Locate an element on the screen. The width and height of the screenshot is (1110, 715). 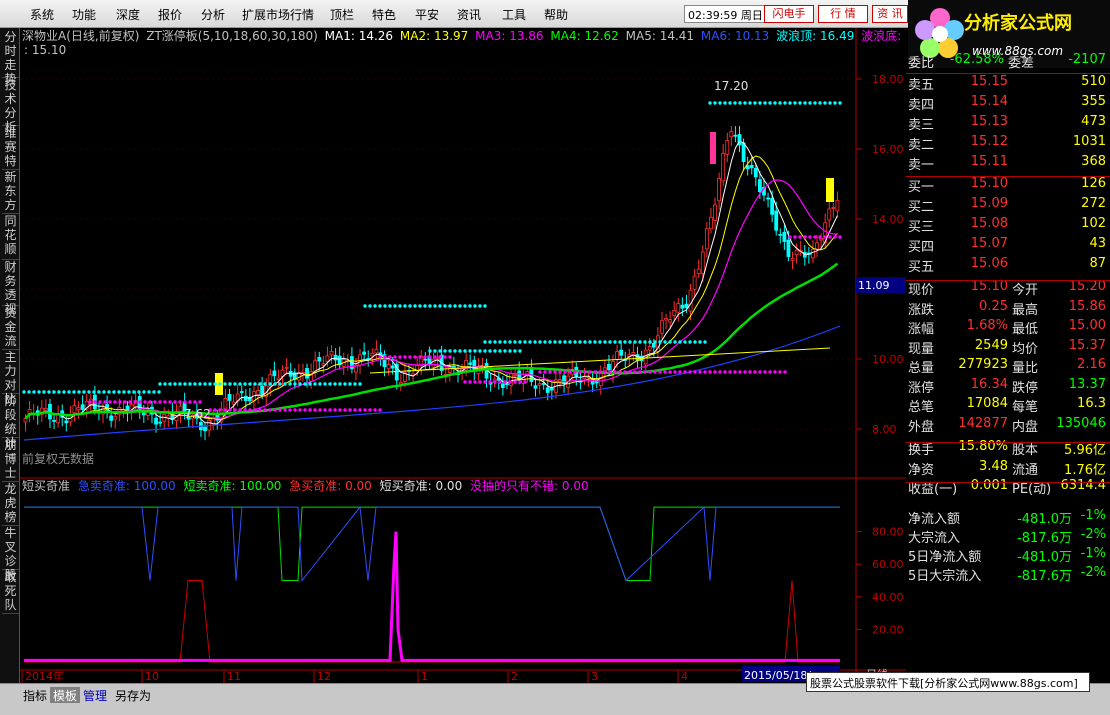
time-axis-label: 2 is located at coordinates (514, 676).